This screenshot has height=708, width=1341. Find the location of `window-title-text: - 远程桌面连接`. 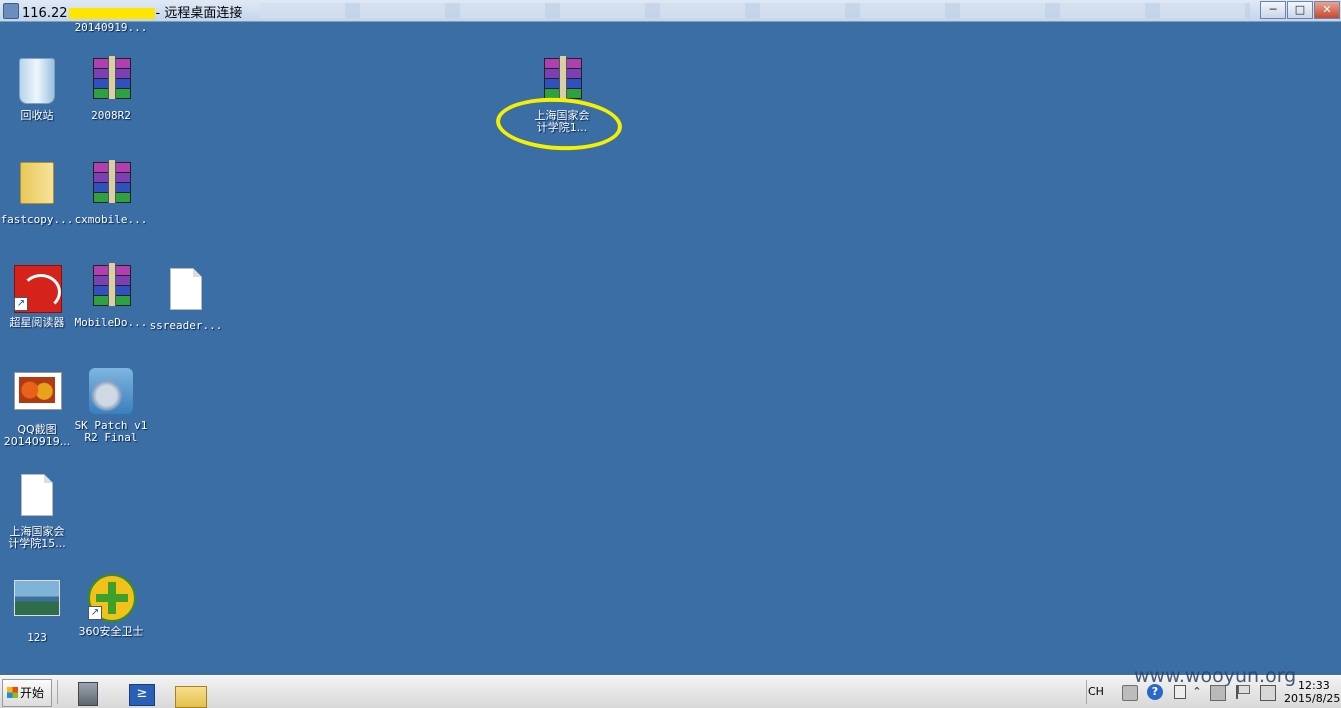

window-title-text: - 远程桌面连接 is located at coordinates (199, 13).